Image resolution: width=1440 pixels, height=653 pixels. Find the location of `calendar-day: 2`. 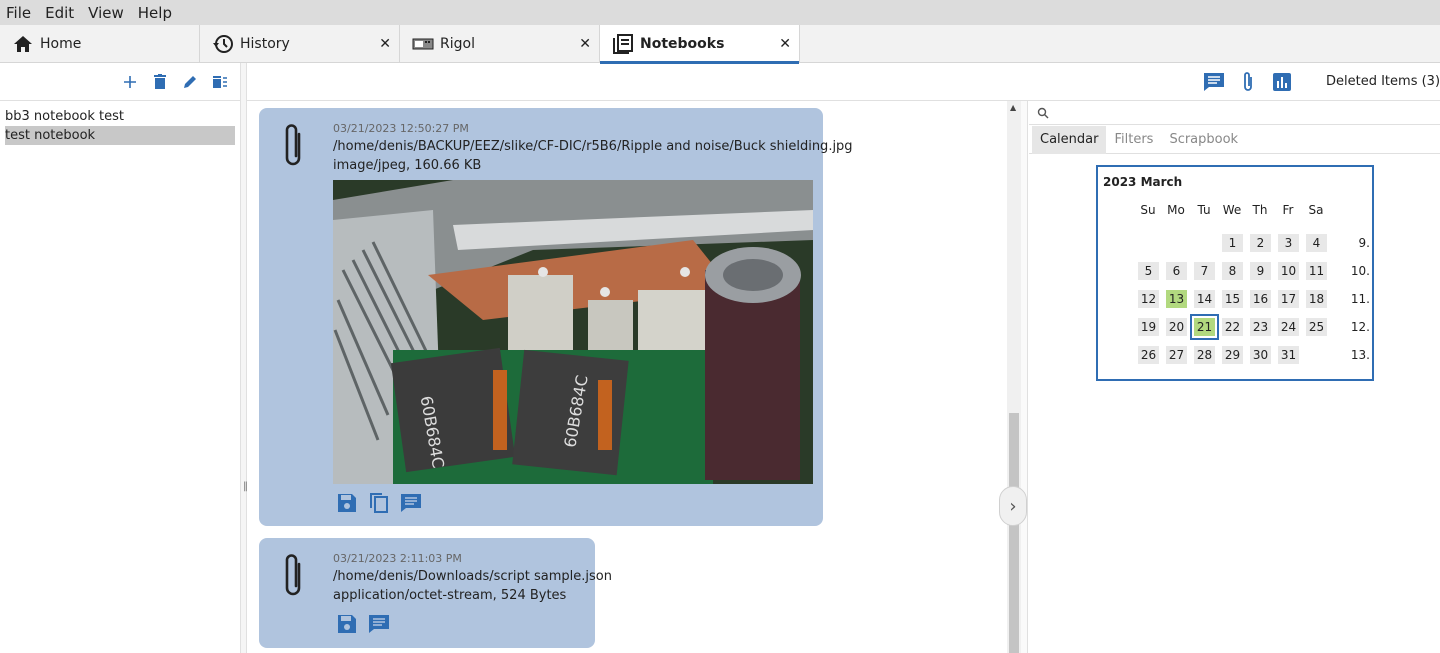

calendar-day: 2 is located at coordinates (1260, 243).